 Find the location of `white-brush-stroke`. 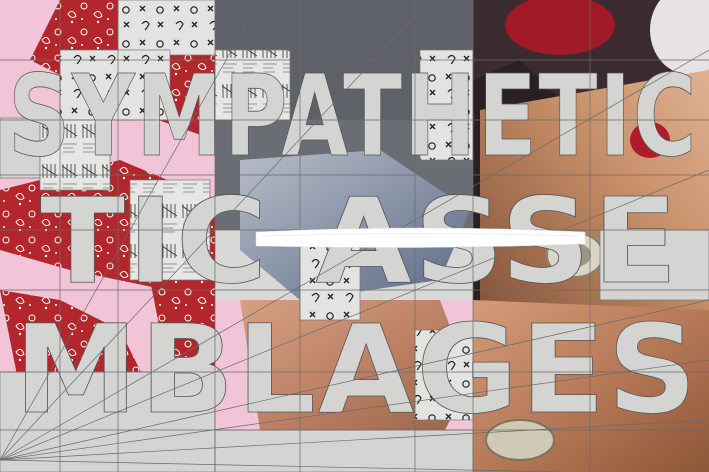

white-brush-stroke is located at coordinates (420, 237).